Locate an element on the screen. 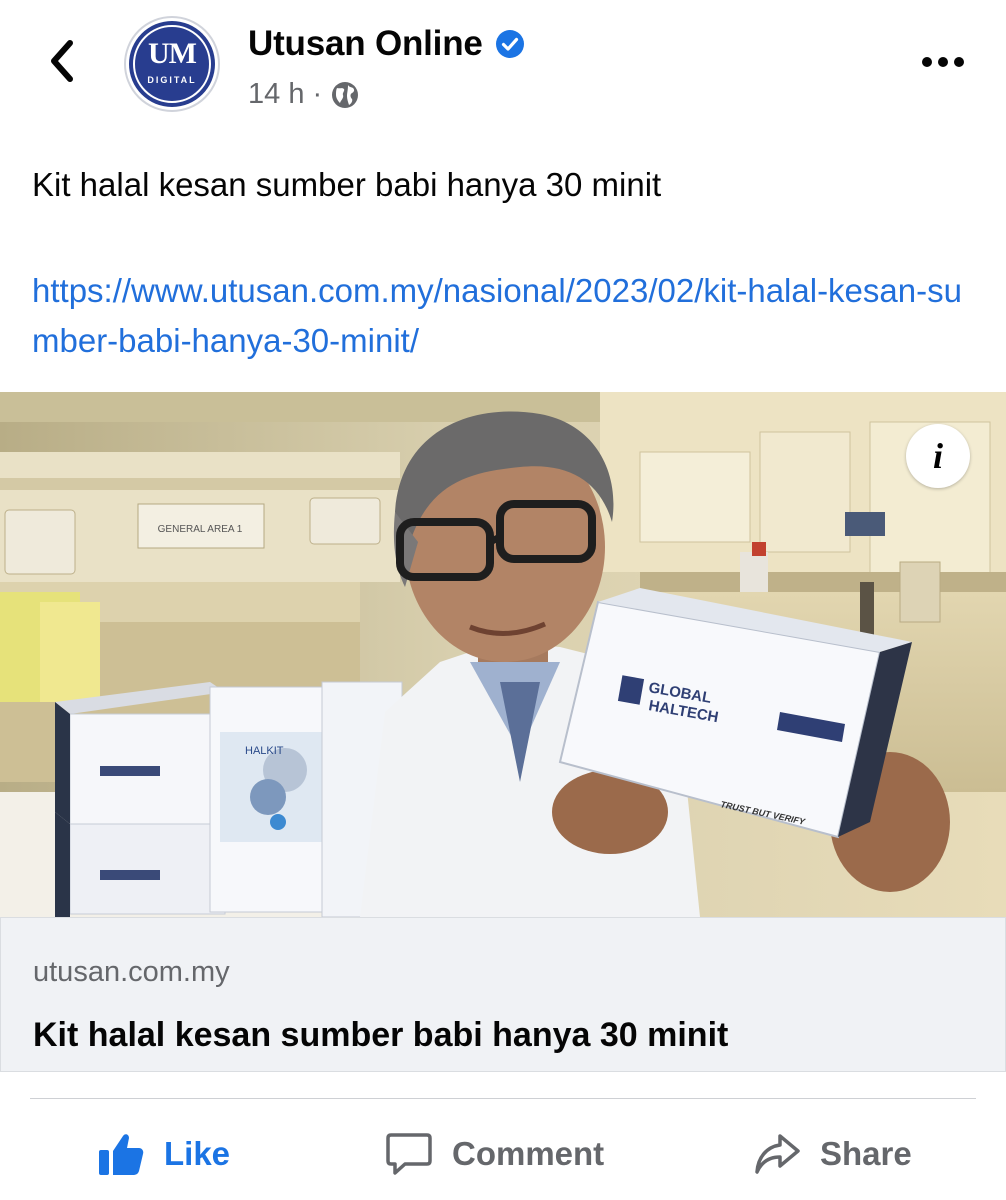  page-name: Utusan Online is located at coordinates (365, 44).